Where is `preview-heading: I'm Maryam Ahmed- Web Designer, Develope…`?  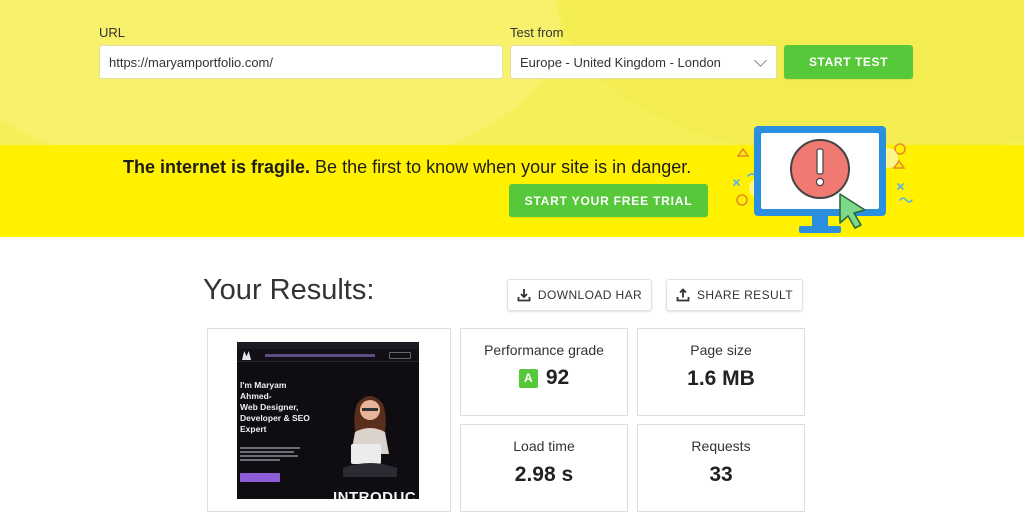 preview-heading: I'm Maryam Ahmed- Web Designer, Develope… is located at coordinates (275, 407).